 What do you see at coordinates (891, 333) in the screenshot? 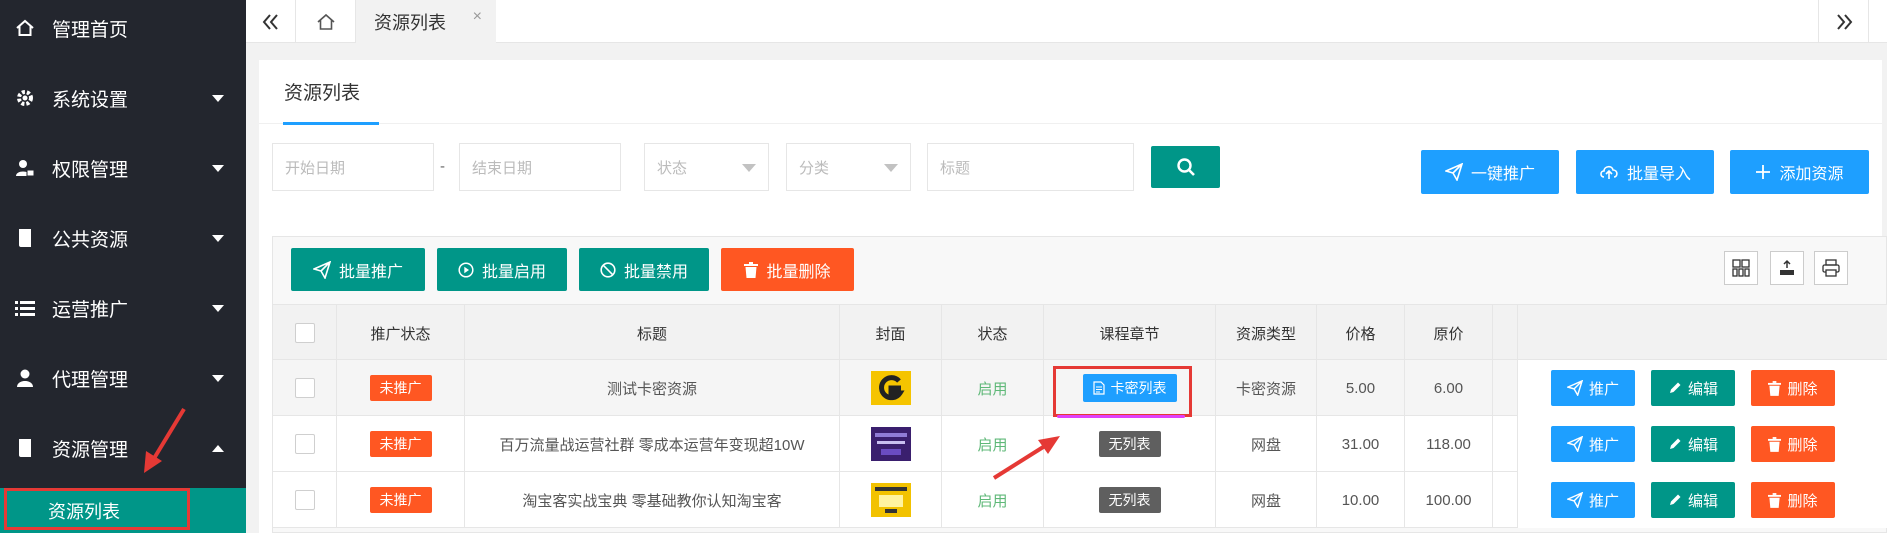
I see `header-cell: 封面` at bounding box center [891, 333].